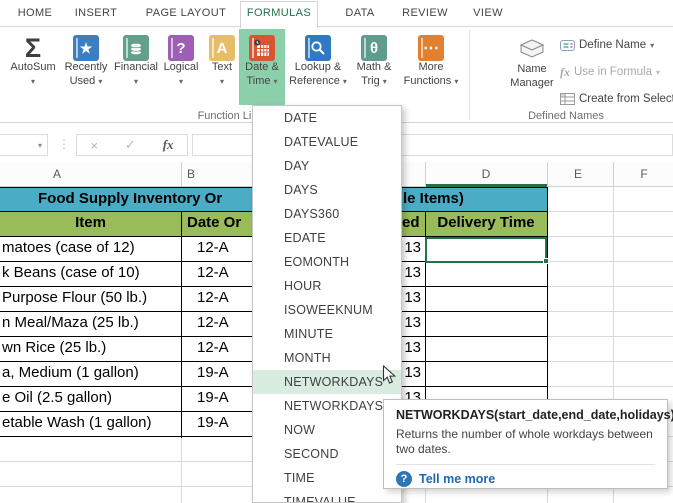 This screenshot has width=673, height=503. I want to click on tab-data: DATA, so click(360, 13).